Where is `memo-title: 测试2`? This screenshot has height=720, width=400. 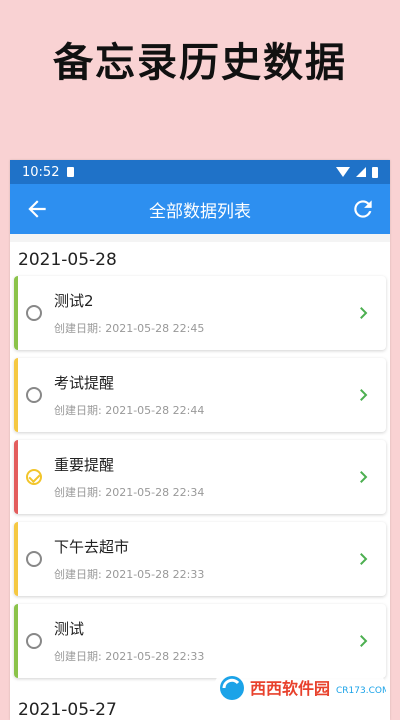
memo-title: 测试2 is located at coordinates (74, 301).